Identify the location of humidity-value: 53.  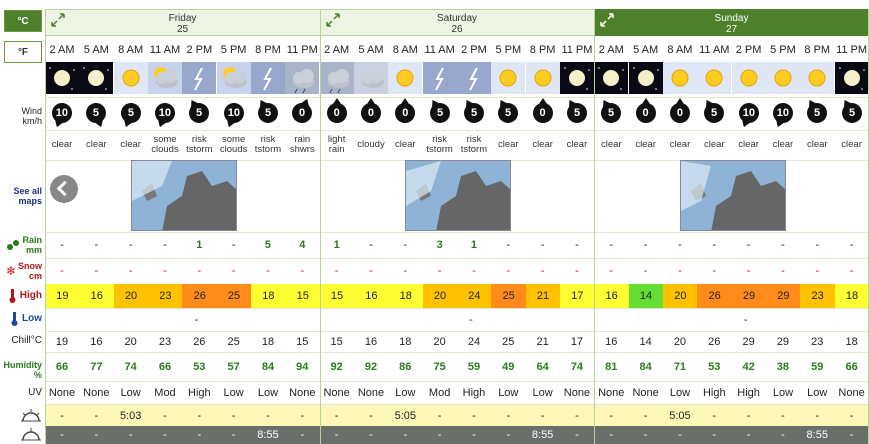
(714, 366).